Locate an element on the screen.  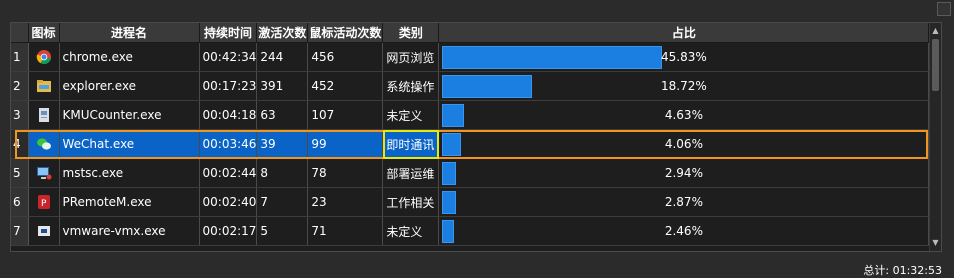
table-row: 7 vmware-vmx.exe 00:02:17 5 71 未定义 2.46% is located at coordinates (470, 231).